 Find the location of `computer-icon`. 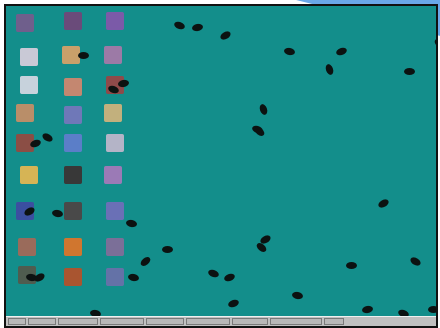

computer-icon is located at coordinates (25, 23).